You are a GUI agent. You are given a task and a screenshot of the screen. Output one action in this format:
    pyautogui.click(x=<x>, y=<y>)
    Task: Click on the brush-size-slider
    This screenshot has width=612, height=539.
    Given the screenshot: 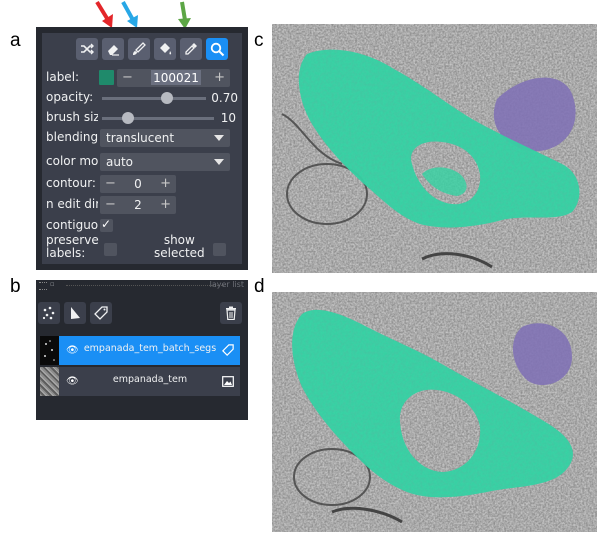 What is the action you would take?
    pyautogui.click(x=158, y=118)
    